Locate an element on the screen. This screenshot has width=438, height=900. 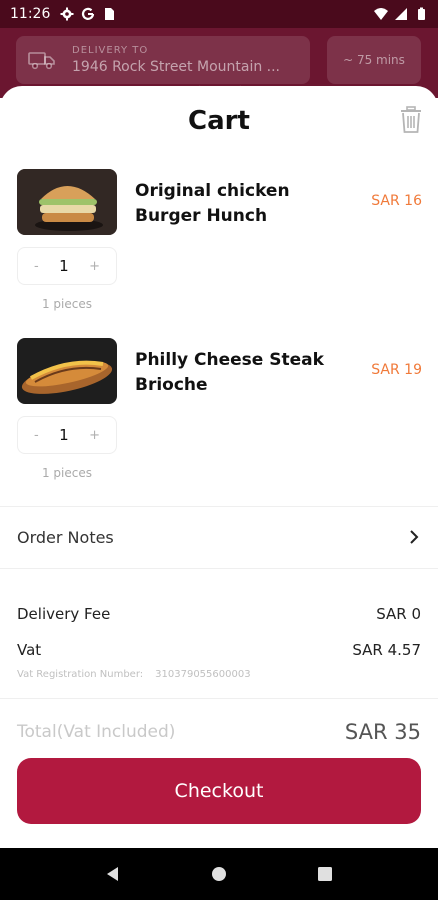
item-price: SAR 19 is located at coordinates (396, 370).